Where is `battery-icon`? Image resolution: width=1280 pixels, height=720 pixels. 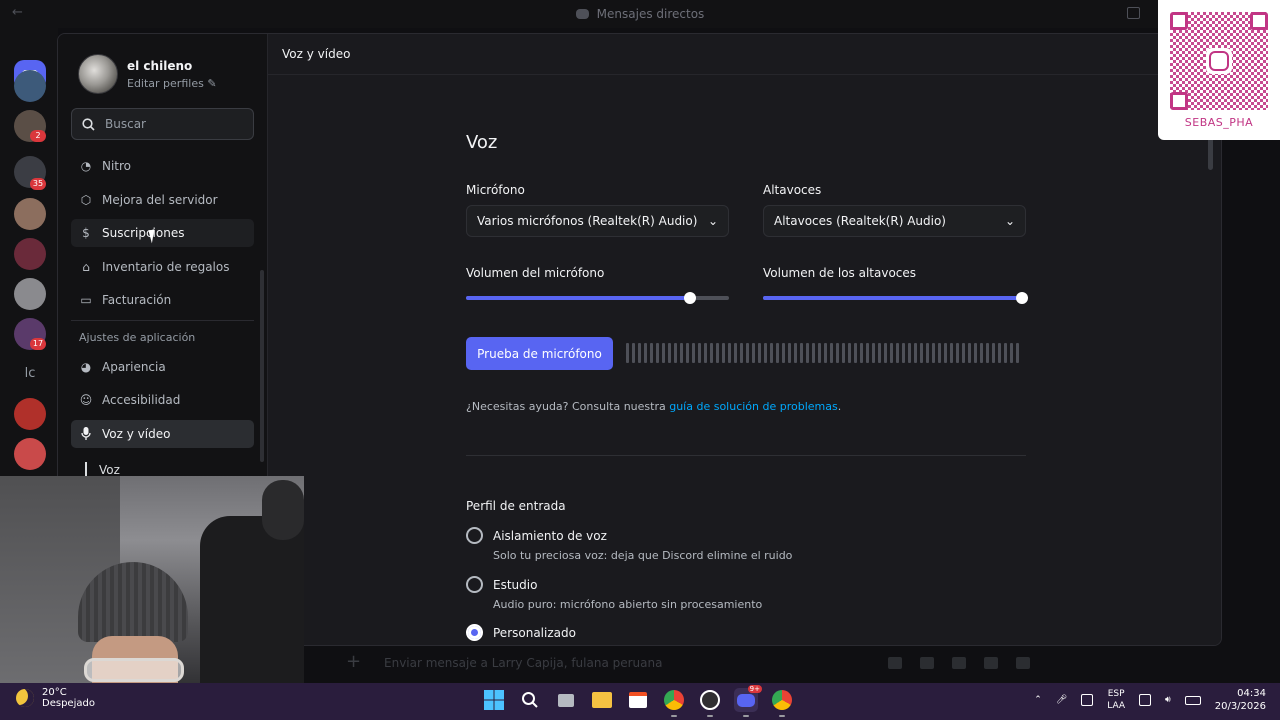
battery-icon is located at coordinates (1192, 700).